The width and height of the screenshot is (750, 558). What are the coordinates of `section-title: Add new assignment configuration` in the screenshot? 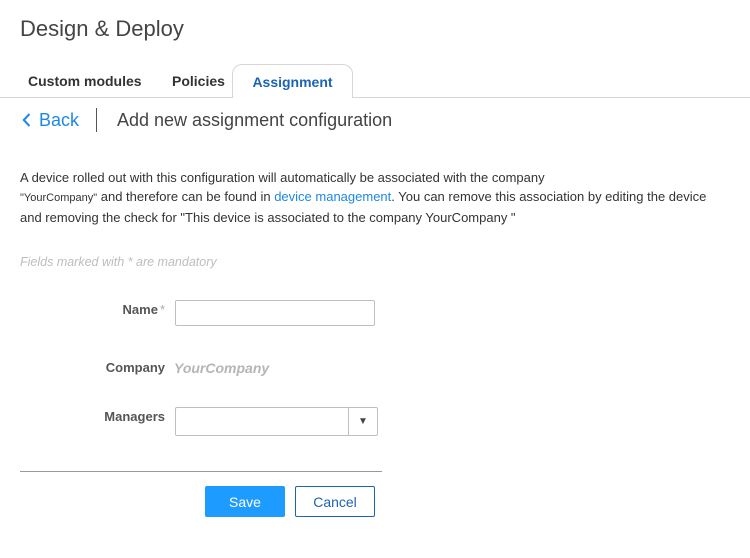 It's located at (255, 120).